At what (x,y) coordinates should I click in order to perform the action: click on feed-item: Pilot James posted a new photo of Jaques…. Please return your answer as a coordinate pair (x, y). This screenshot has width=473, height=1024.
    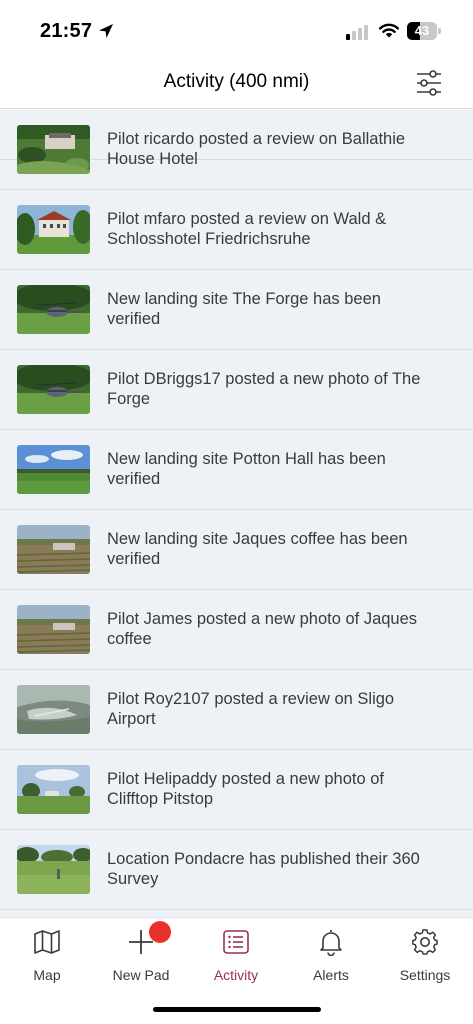
    Looking at the image, I should click on (236, 630).